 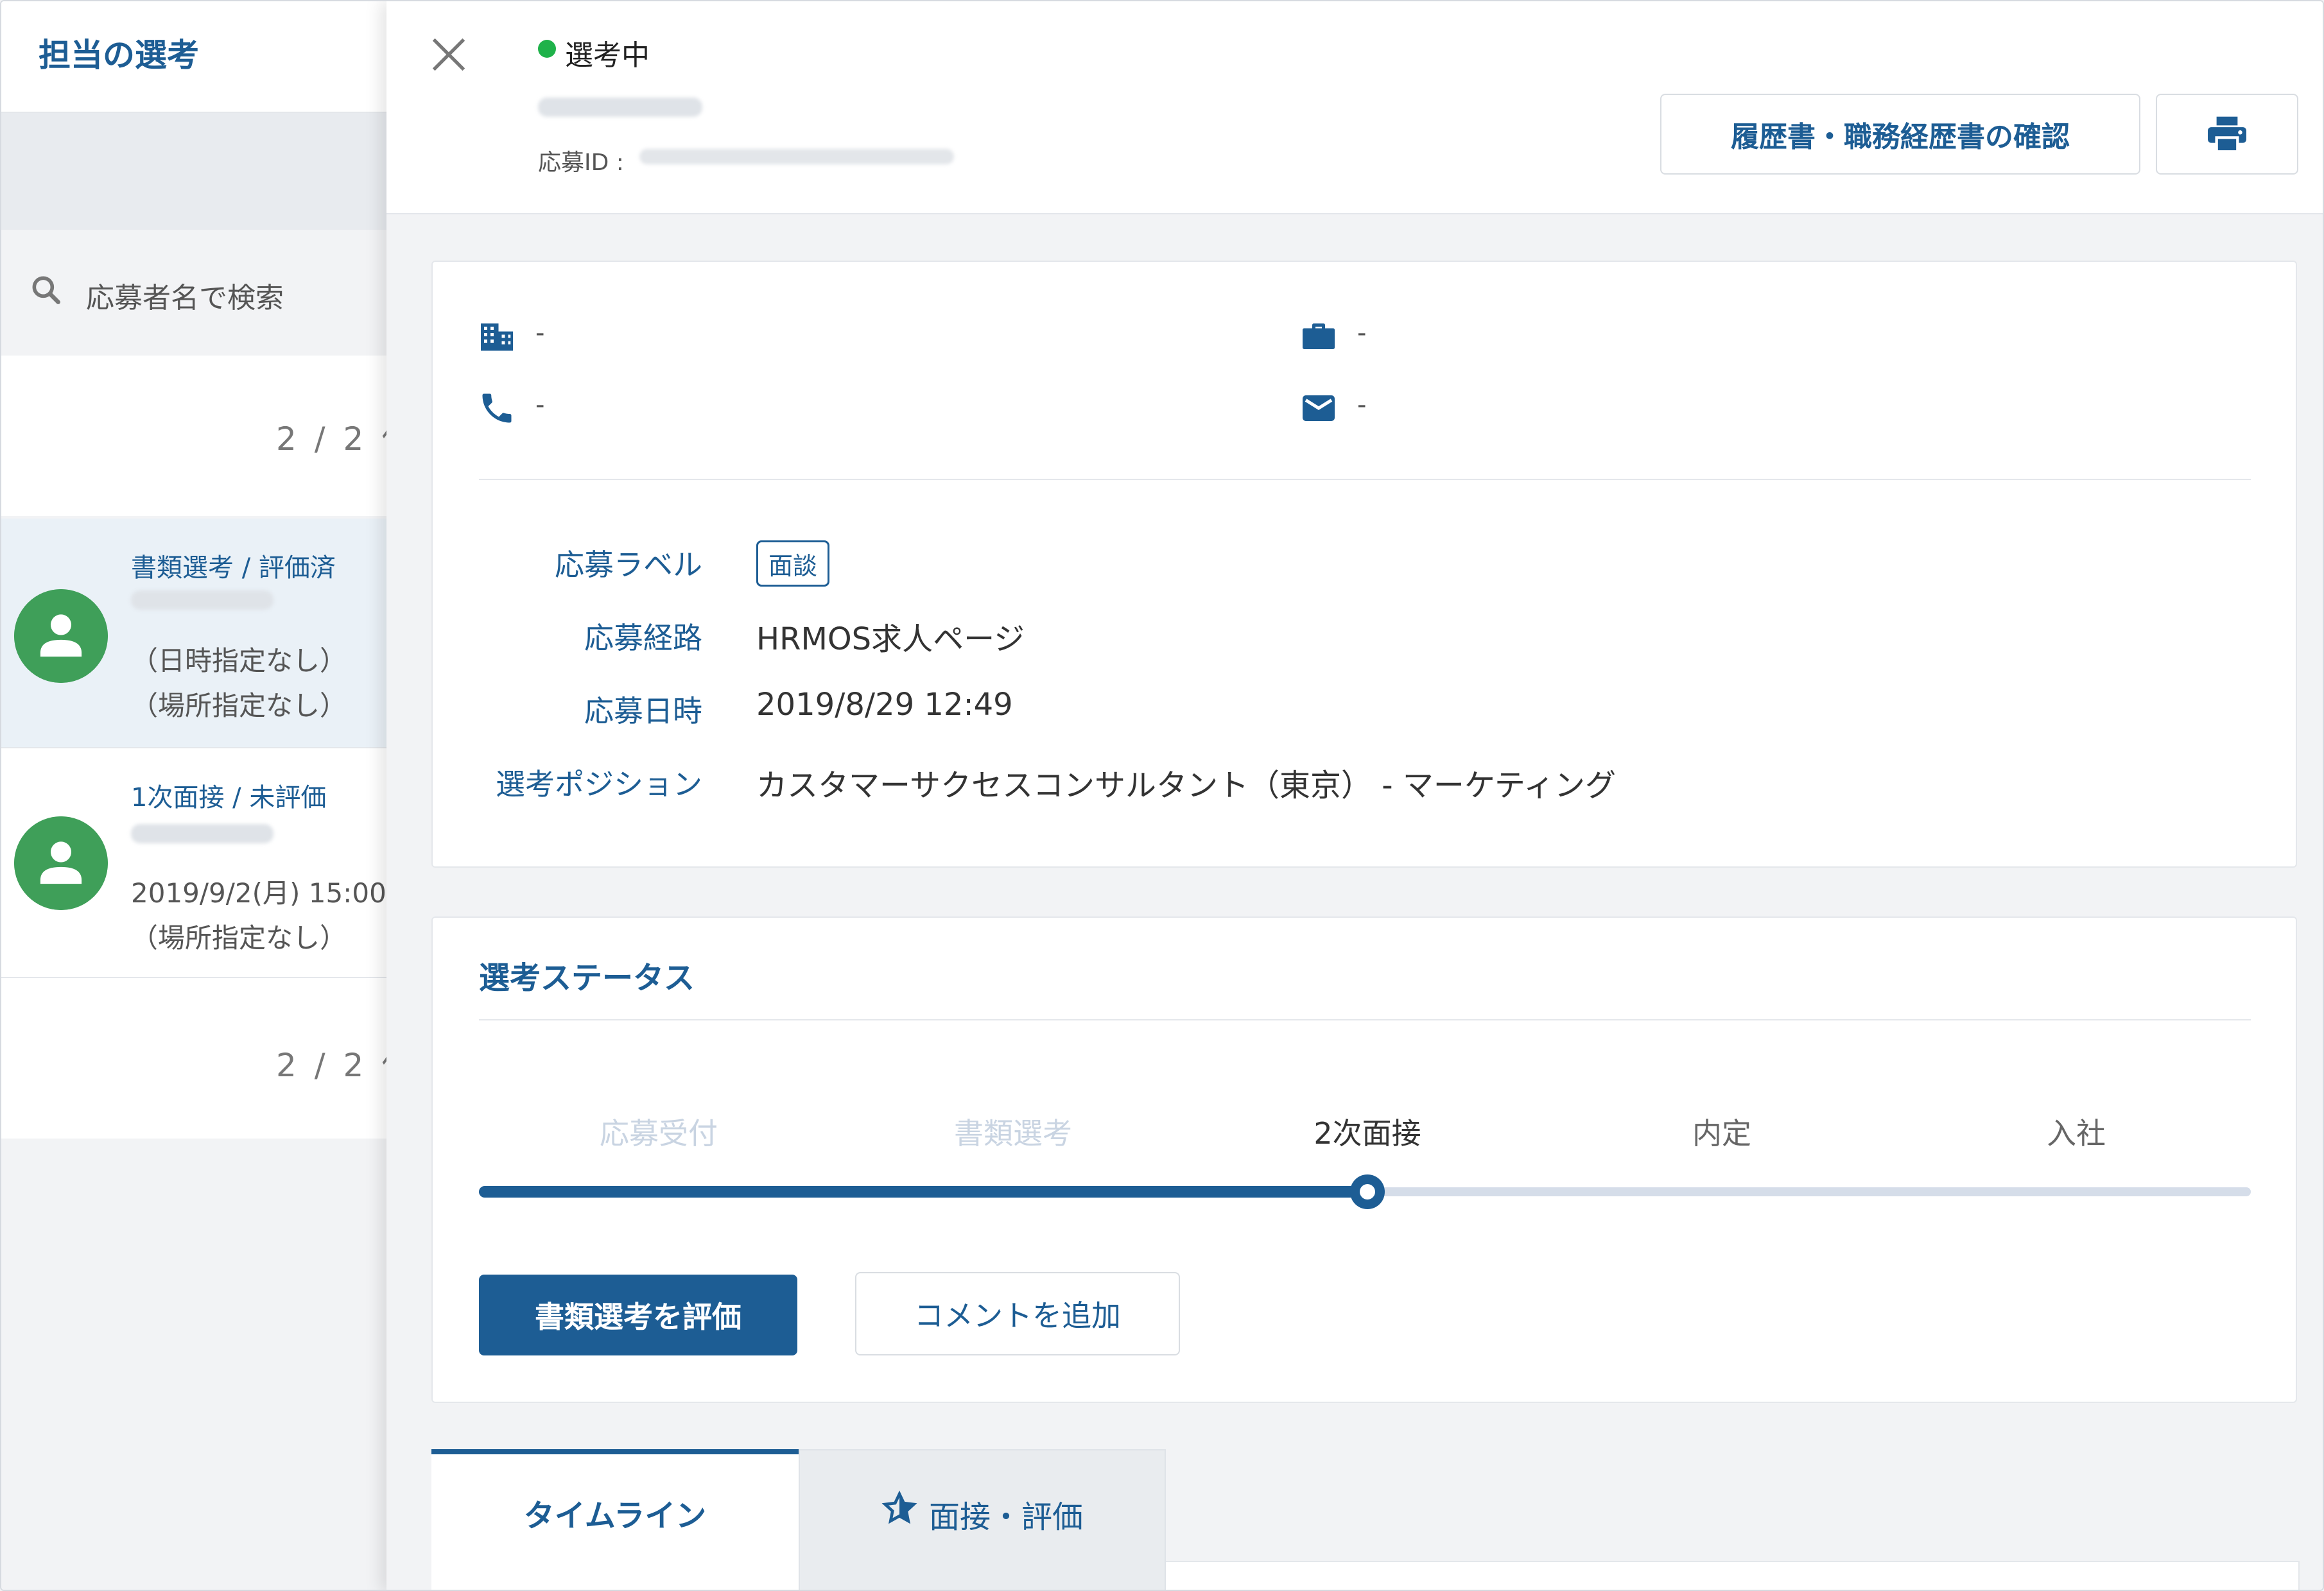 What do you see at coordinates (1013, 1133) in the screenshot?
I see `step-document-screening: 書類選考` at bounding box center [1013, 1133].